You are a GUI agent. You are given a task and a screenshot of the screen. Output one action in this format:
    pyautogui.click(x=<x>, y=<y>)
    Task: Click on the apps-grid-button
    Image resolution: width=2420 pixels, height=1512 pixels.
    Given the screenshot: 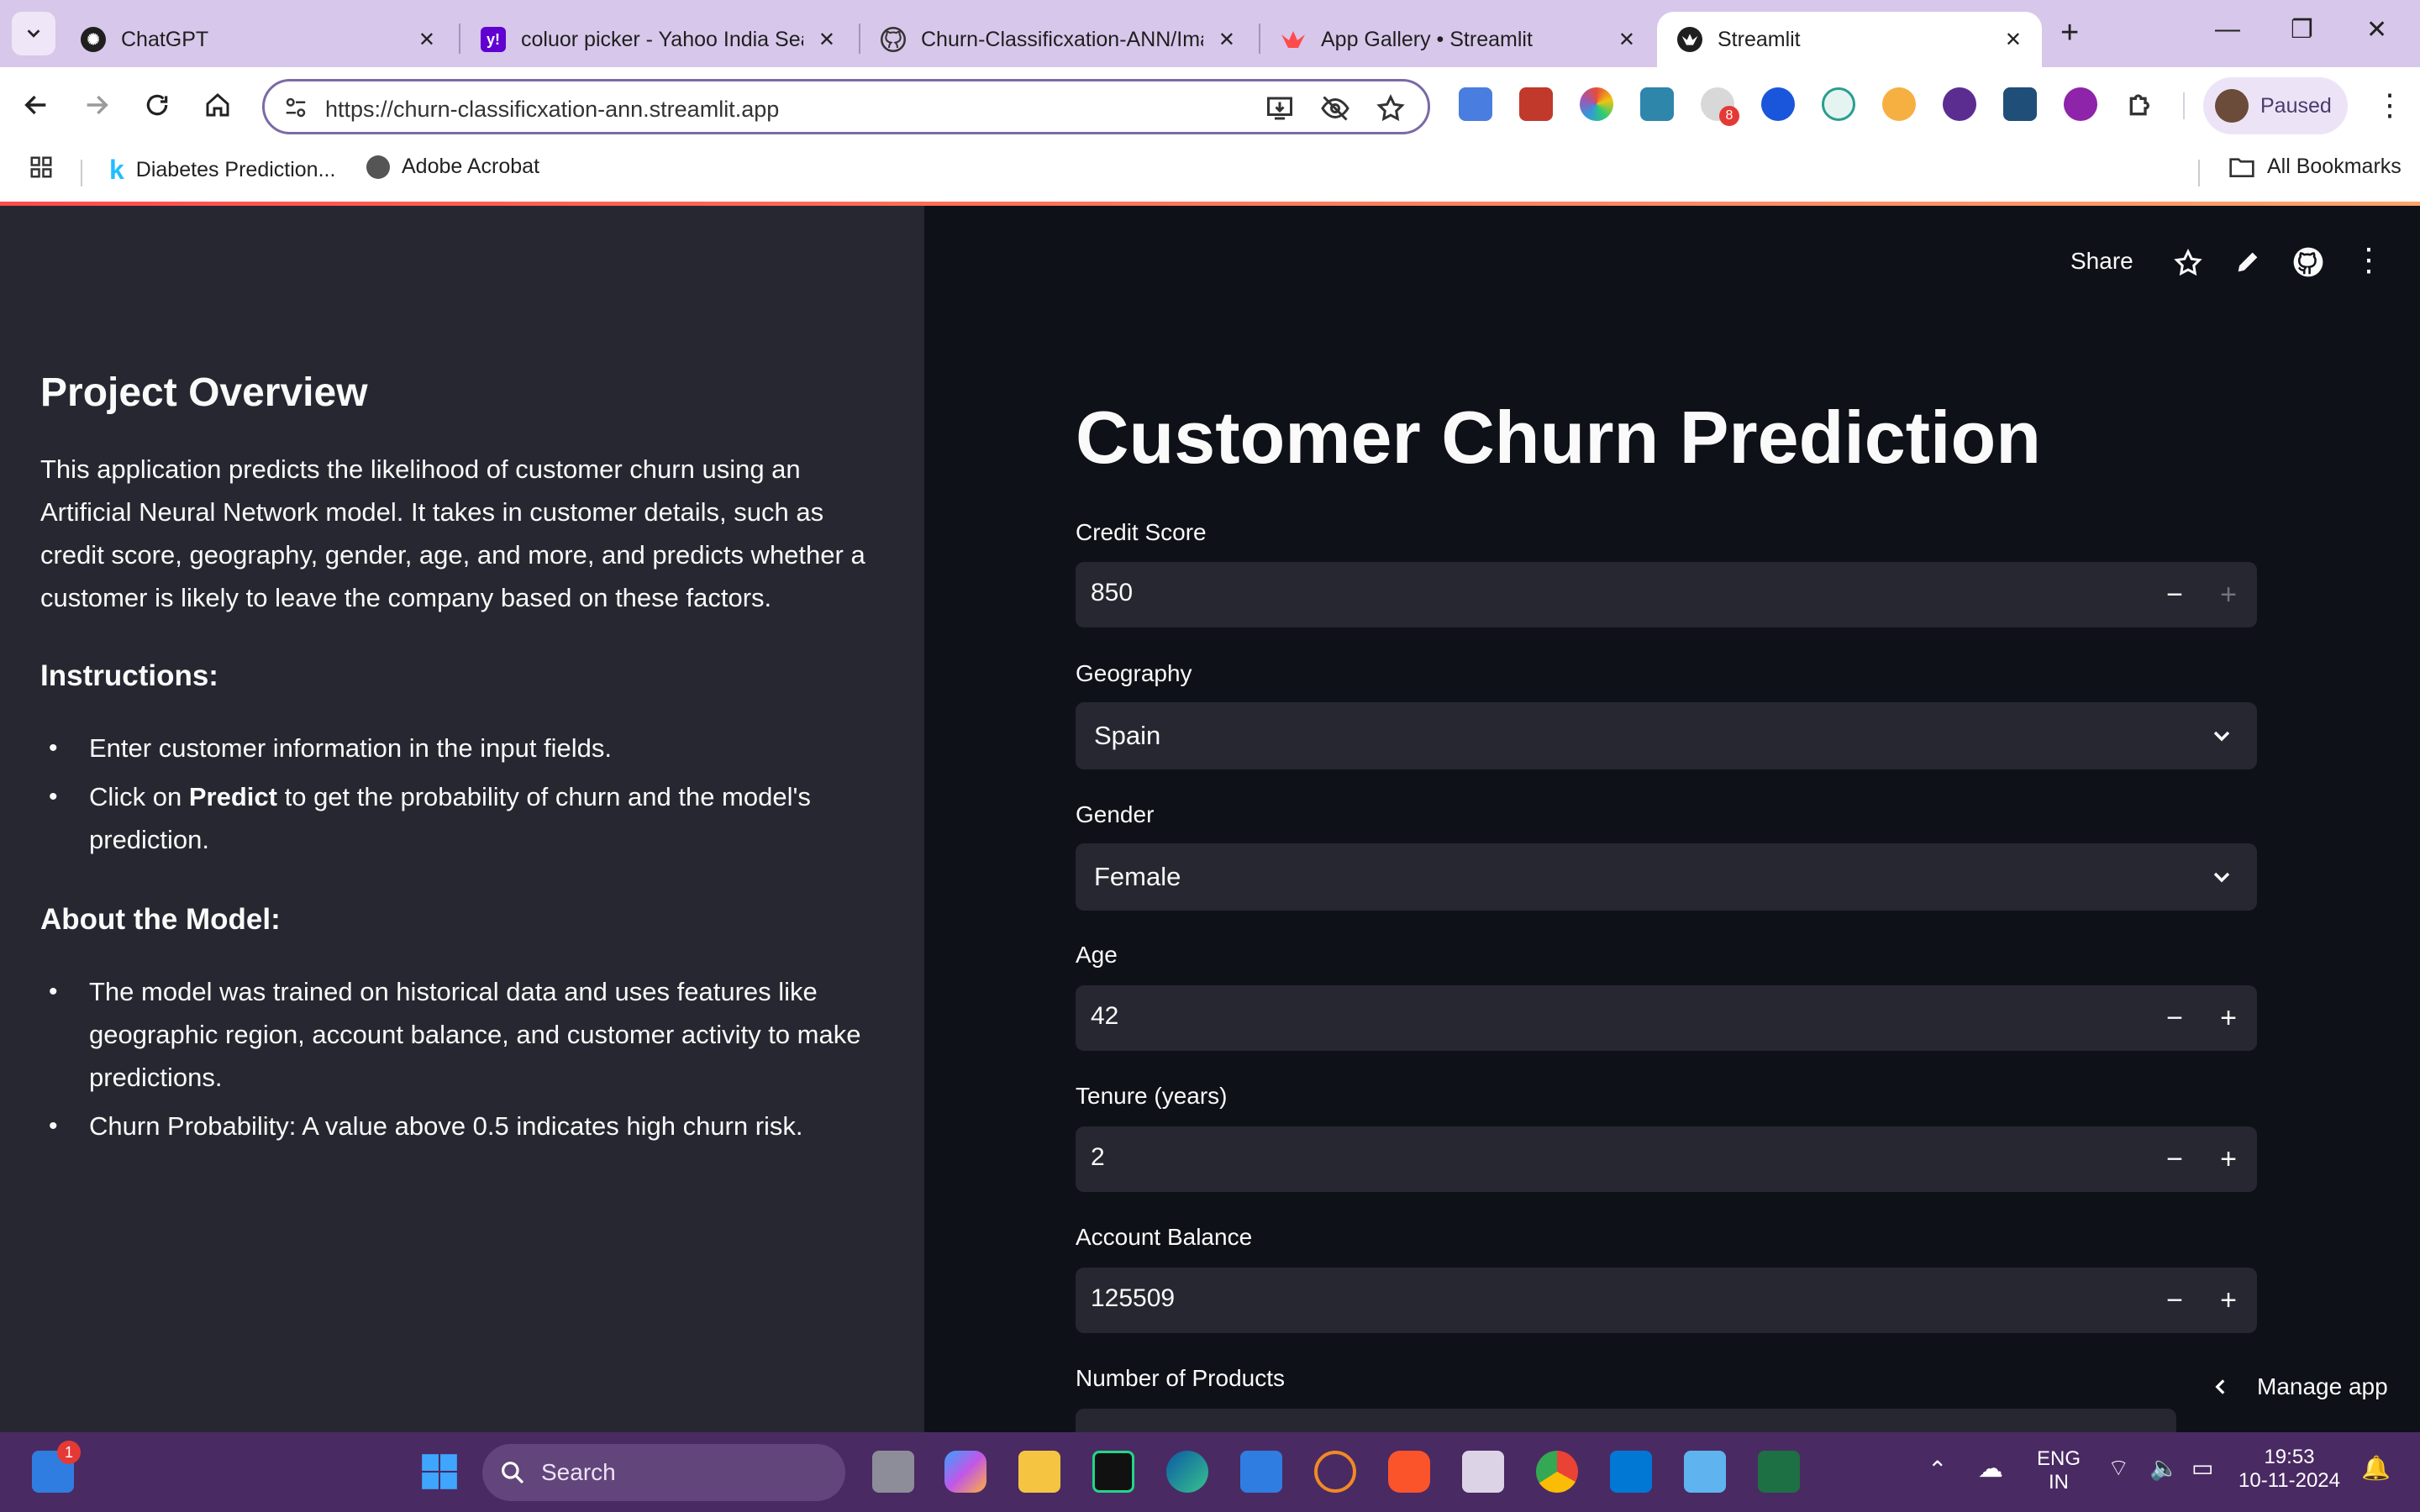 What is the action you would take?
    pyautogui.click(x=41, y=167)
    